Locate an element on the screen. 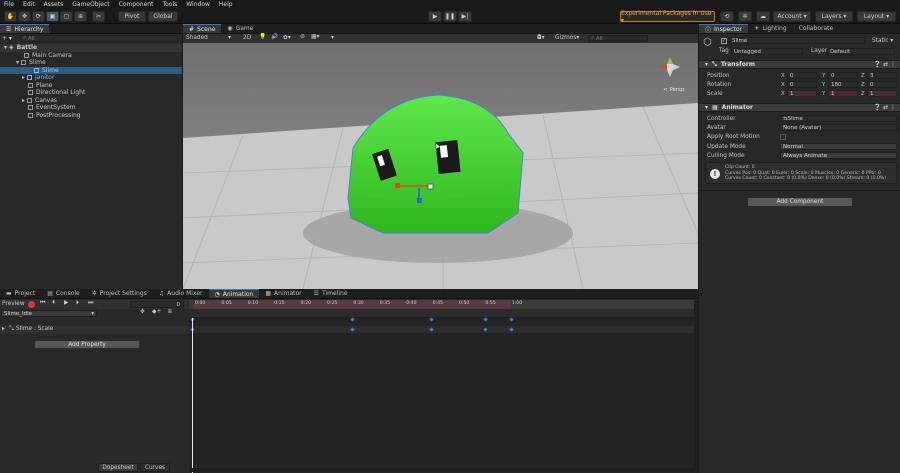 This screenshot has width=900, height=473. menu-window: Window is located at coordinates (198, 4).